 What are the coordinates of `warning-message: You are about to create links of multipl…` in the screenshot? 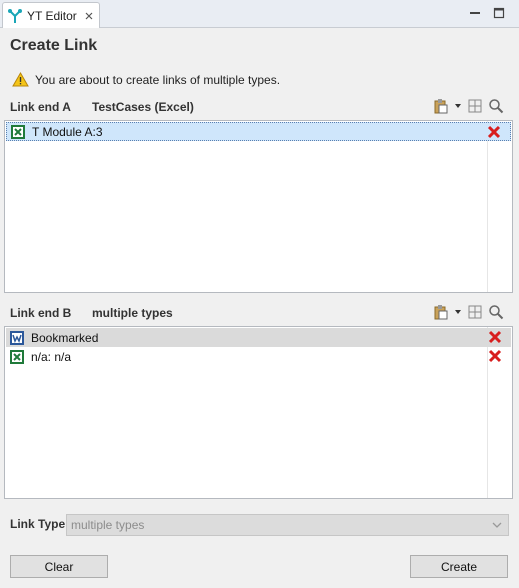 It's located at (146, 79).